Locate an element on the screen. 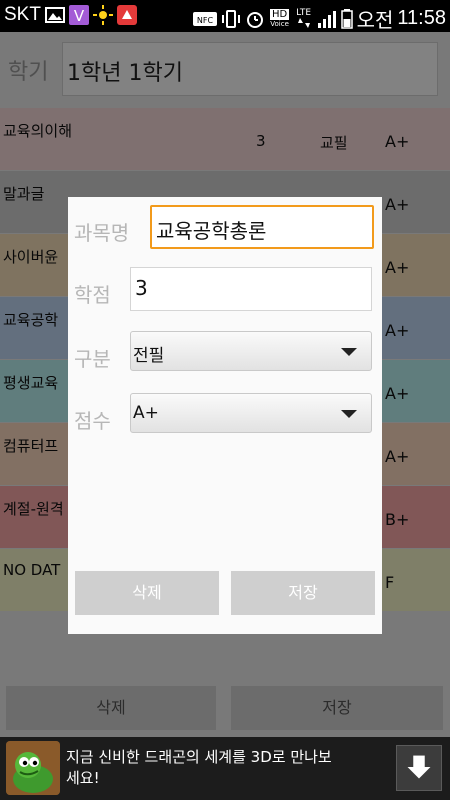 This screenshot has height=800, width=450. grade-label: 점수 is located at coordinates (92, 421).